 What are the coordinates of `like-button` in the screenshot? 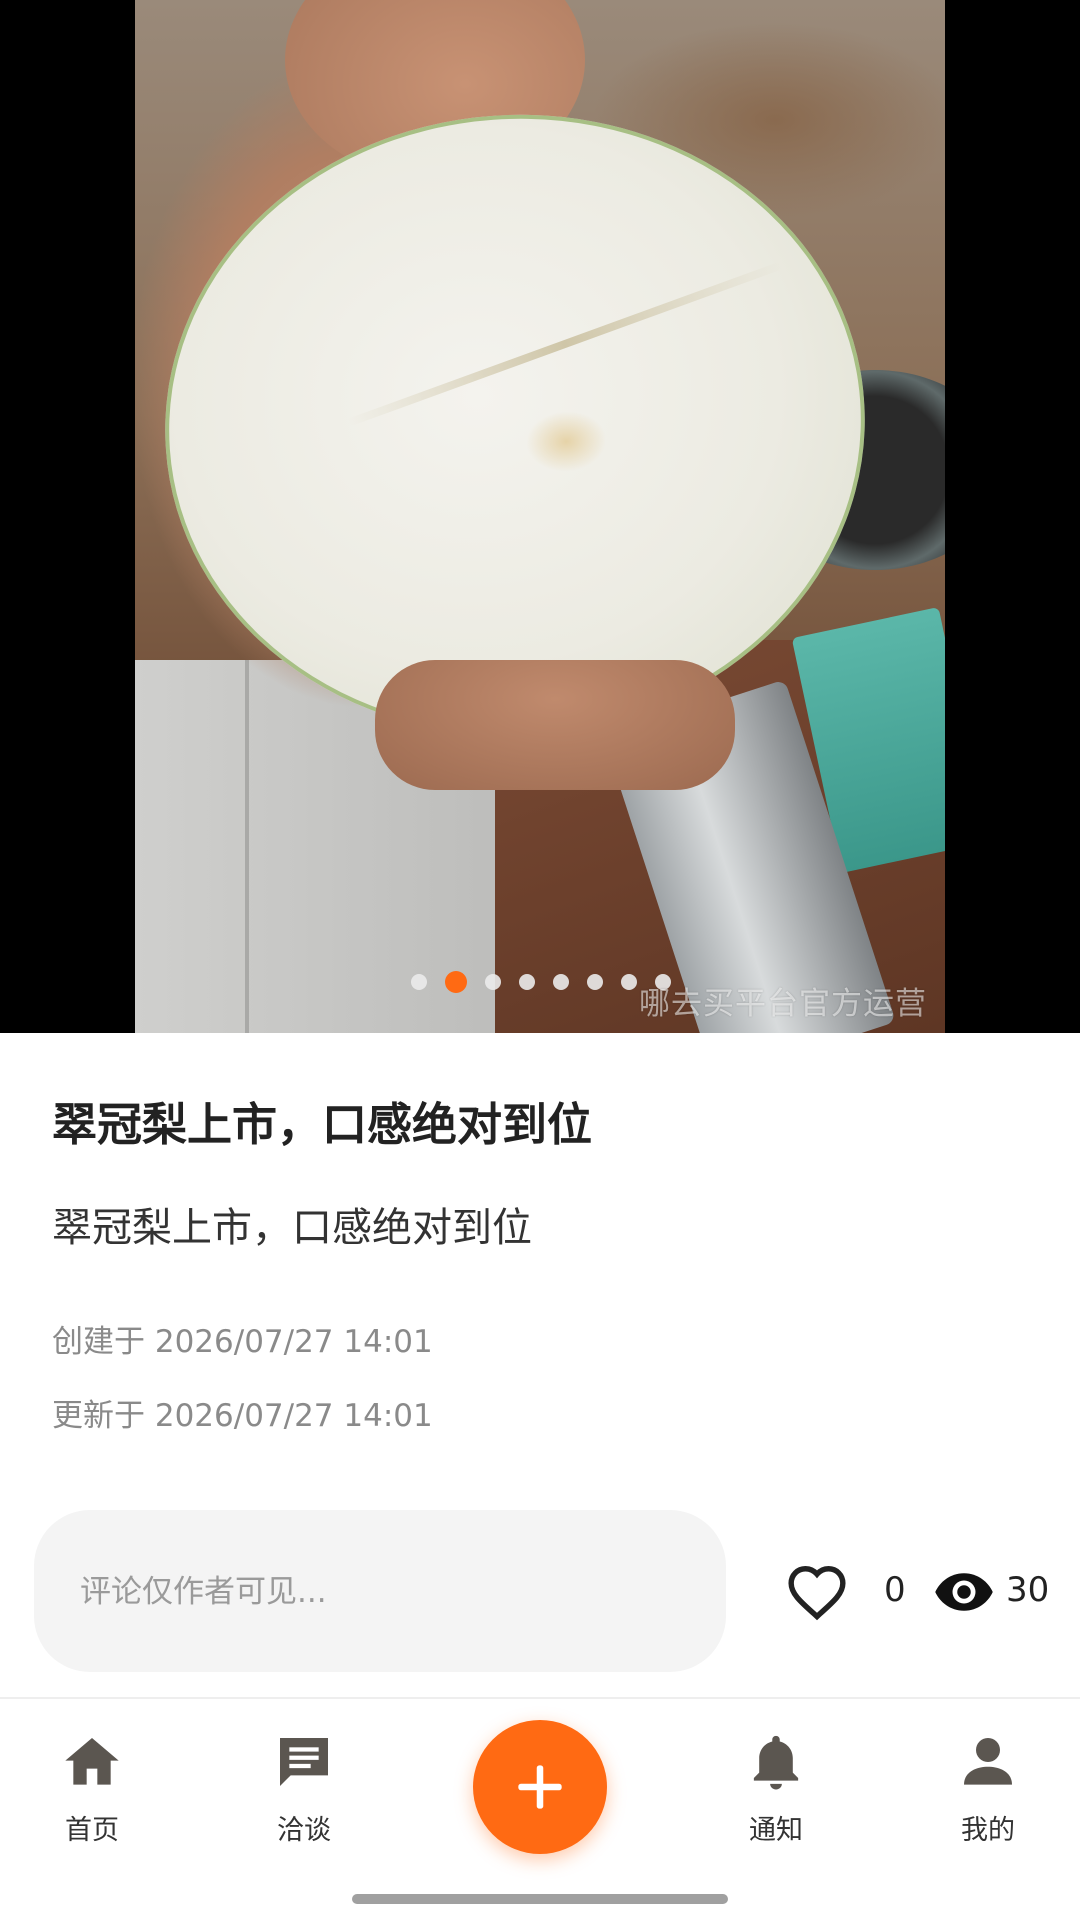 It's located at (817, 1592).